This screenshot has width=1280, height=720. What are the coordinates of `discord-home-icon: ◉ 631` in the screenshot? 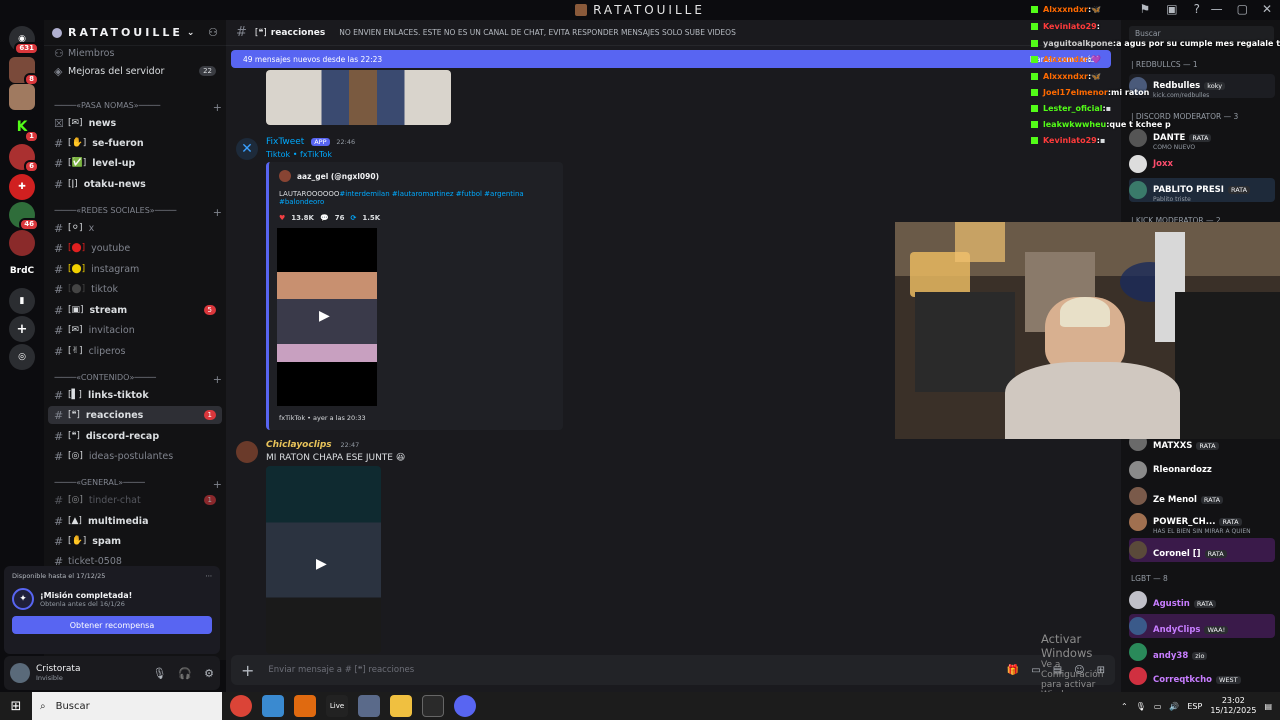 It's located at (24, 40).